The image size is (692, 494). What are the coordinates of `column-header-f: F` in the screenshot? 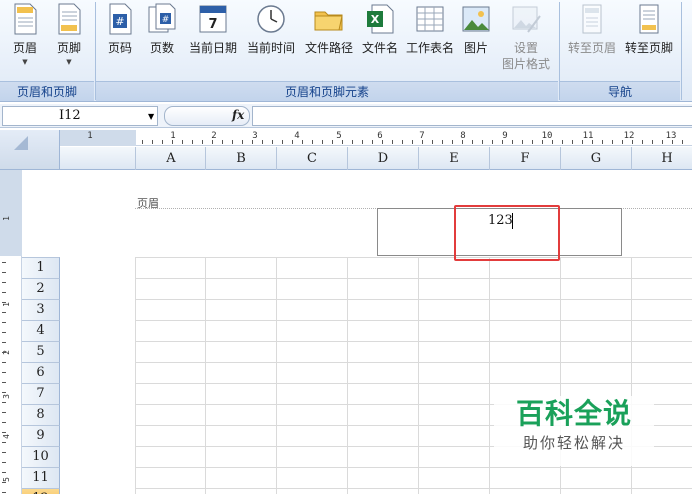 It's located at (524, 158).